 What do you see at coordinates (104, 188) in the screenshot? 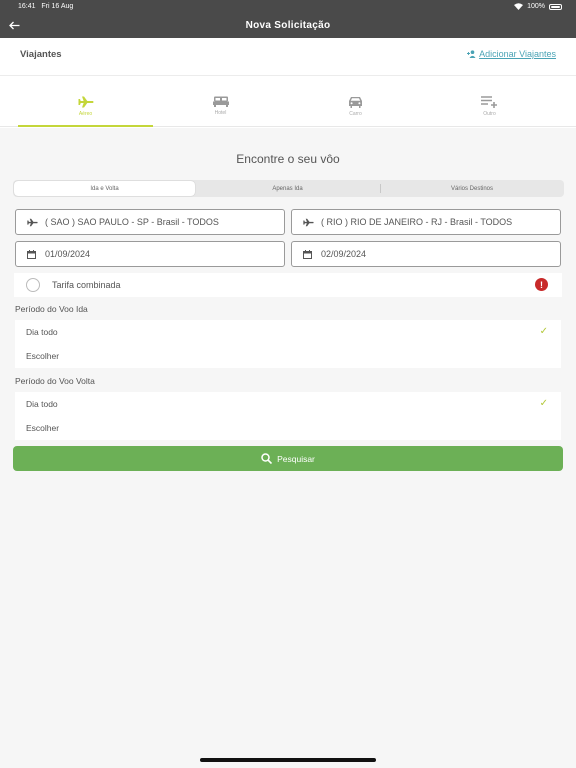
I see `trip-type-ida-e-volta: Ida e Volta` at bounding box center [104, 188].